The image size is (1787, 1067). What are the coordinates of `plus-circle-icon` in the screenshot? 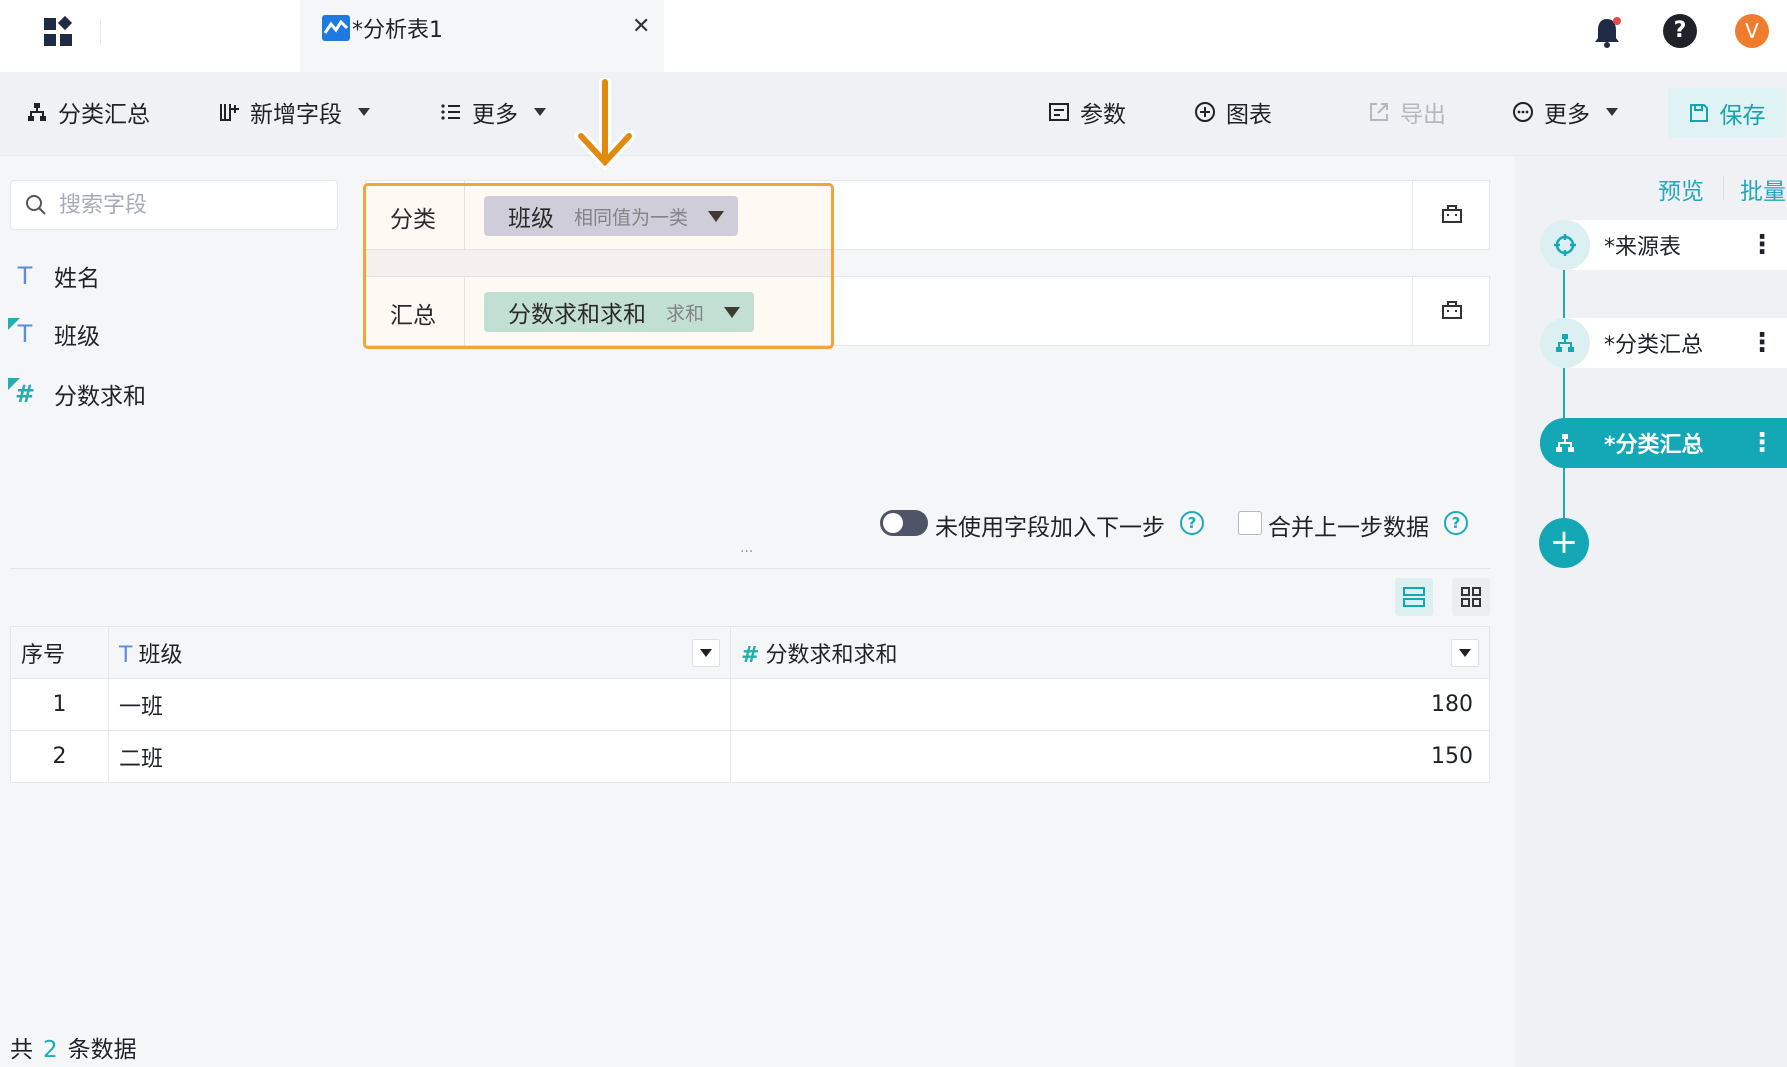 It's located at (1205, 112).